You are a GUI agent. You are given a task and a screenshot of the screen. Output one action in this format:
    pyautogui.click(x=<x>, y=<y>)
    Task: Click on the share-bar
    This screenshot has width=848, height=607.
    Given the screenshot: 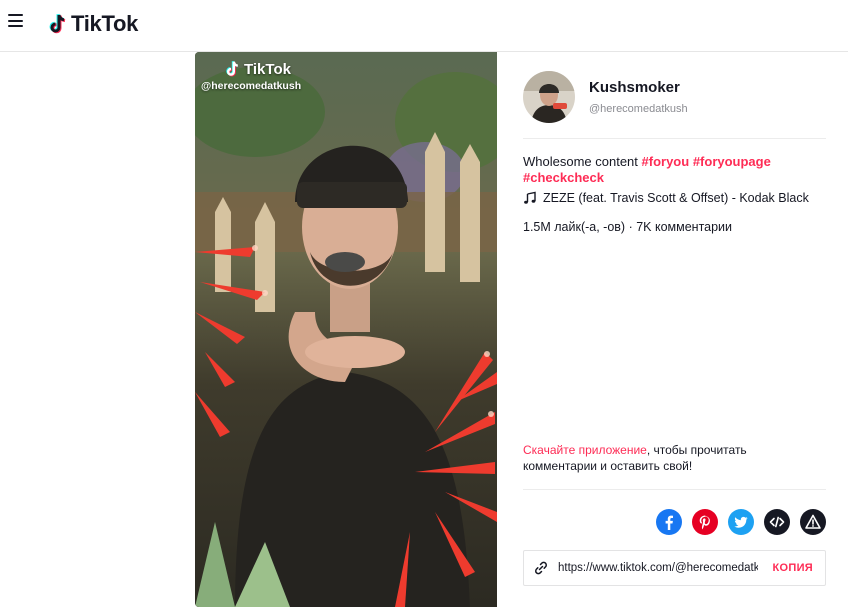 What is the action you would take?
    pyautogui.click(x=741, y=522)
    